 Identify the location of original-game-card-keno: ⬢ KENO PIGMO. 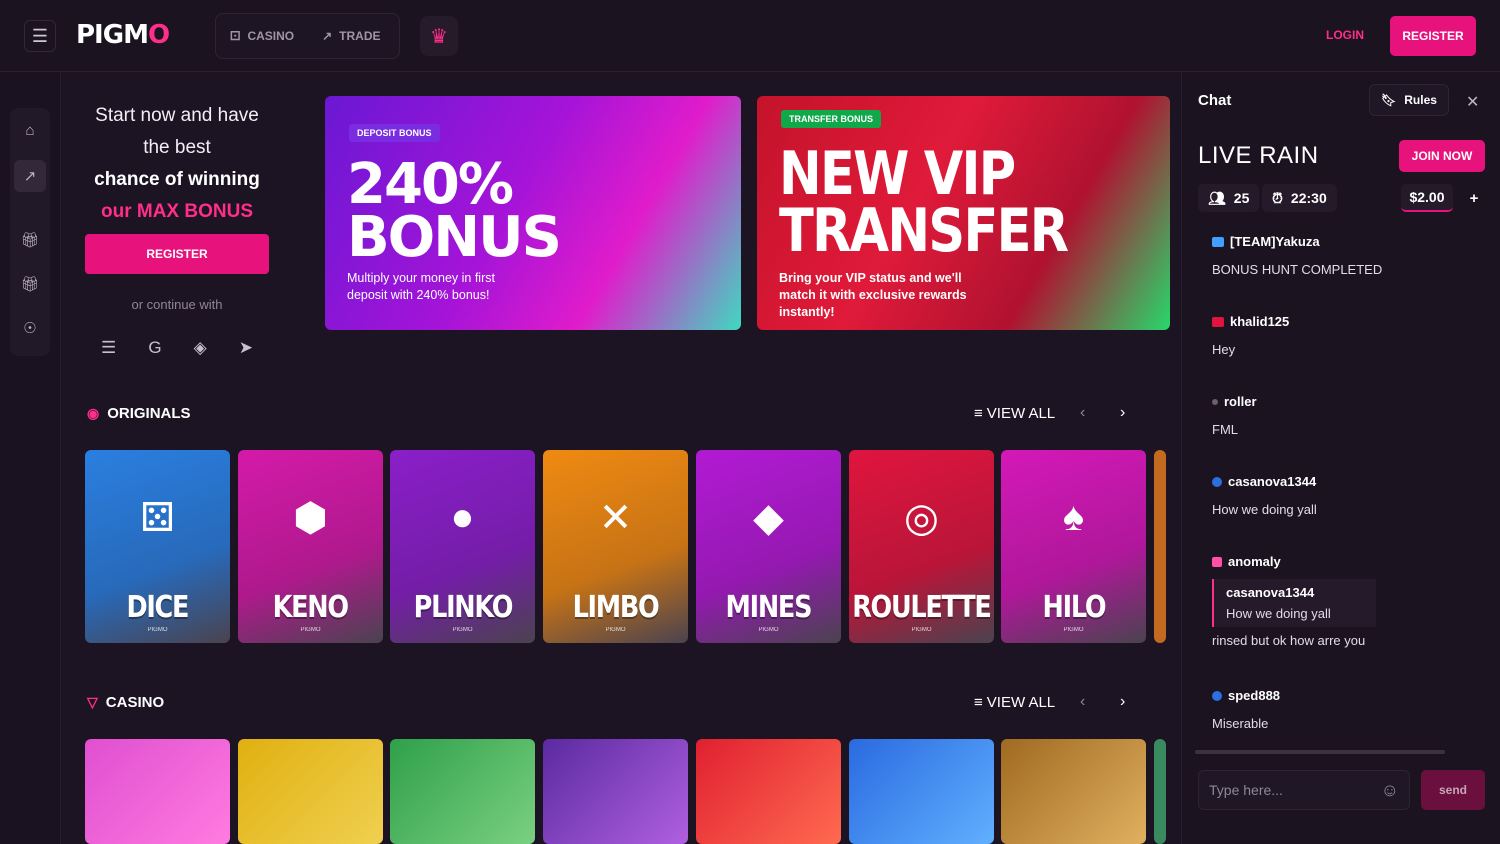
(310, 546).